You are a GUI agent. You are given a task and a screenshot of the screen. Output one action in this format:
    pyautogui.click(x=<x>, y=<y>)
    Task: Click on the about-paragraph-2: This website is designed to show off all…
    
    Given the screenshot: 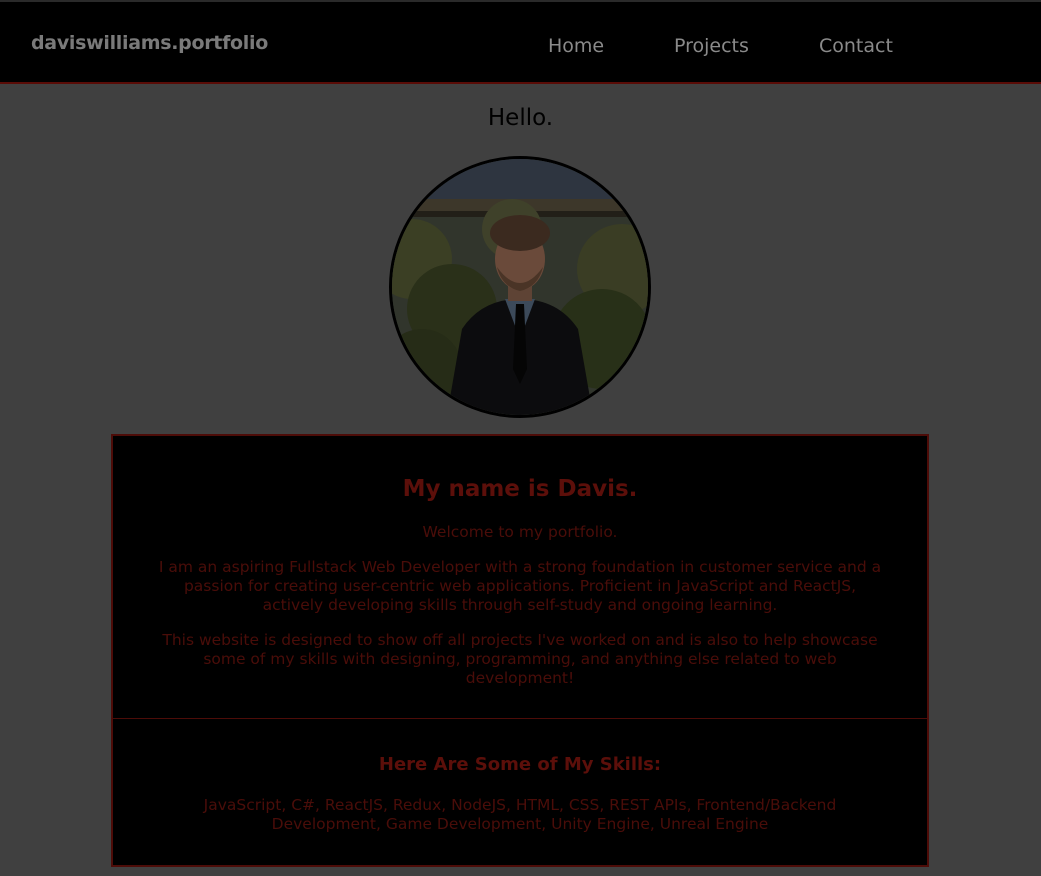 What is the action you would take?
    pyautogui.click(x=520, y=659)
    